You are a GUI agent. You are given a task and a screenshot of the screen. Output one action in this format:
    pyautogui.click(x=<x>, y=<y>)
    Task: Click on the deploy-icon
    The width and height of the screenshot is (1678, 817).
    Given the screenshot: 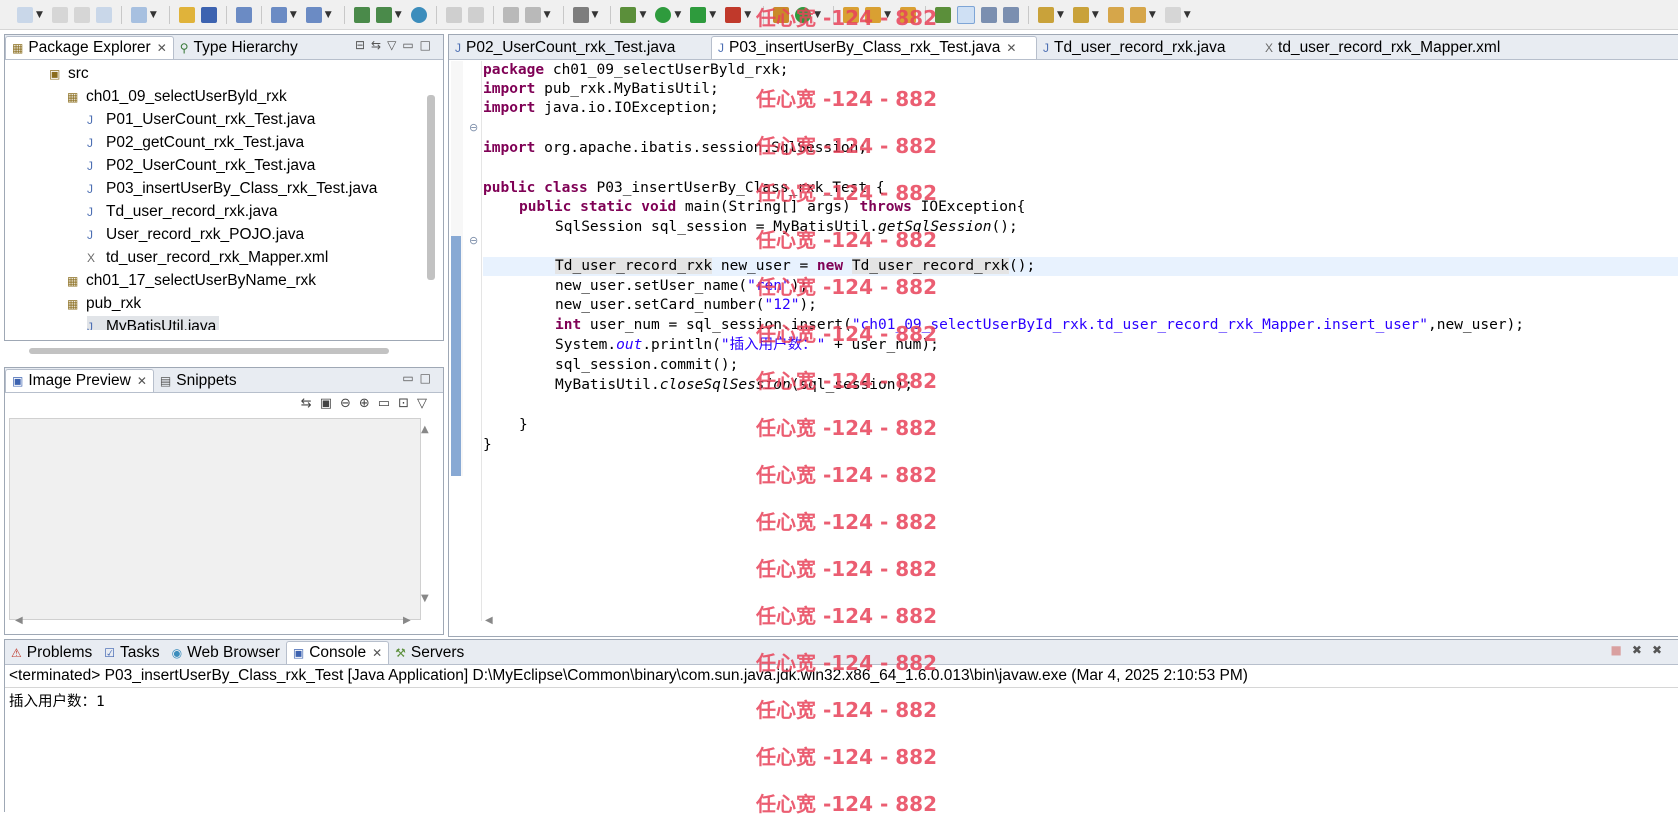 What is the action you would take?
    pyautogui.click(x=361, y=14)
    